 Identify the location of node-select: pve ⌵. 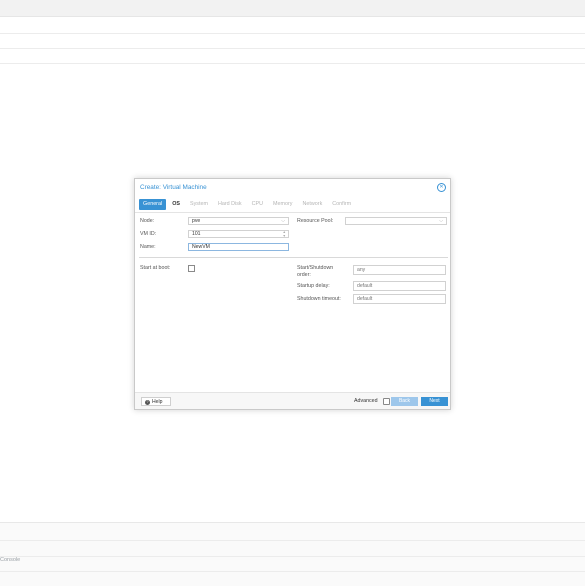
(238, 221).